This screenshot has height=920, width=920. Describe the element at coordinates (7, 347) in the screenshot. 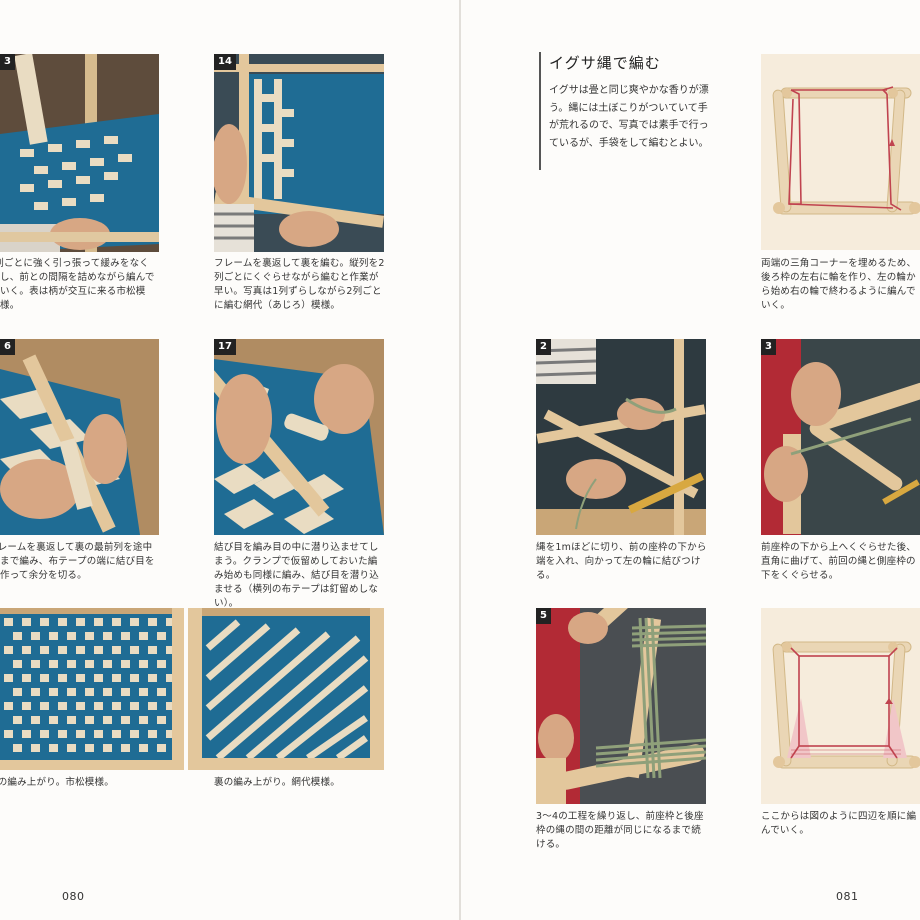

I see `step-number-badge: 6` at that location.